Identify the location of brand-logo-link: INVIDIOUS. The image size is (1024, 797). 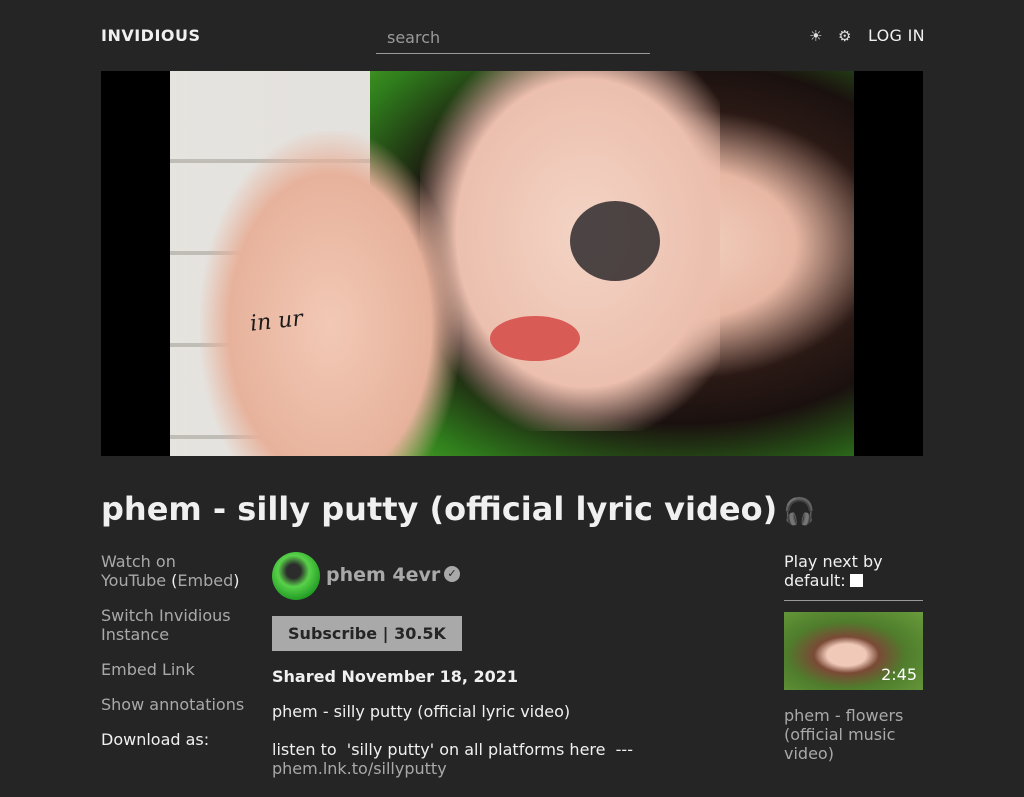
(151, 35).